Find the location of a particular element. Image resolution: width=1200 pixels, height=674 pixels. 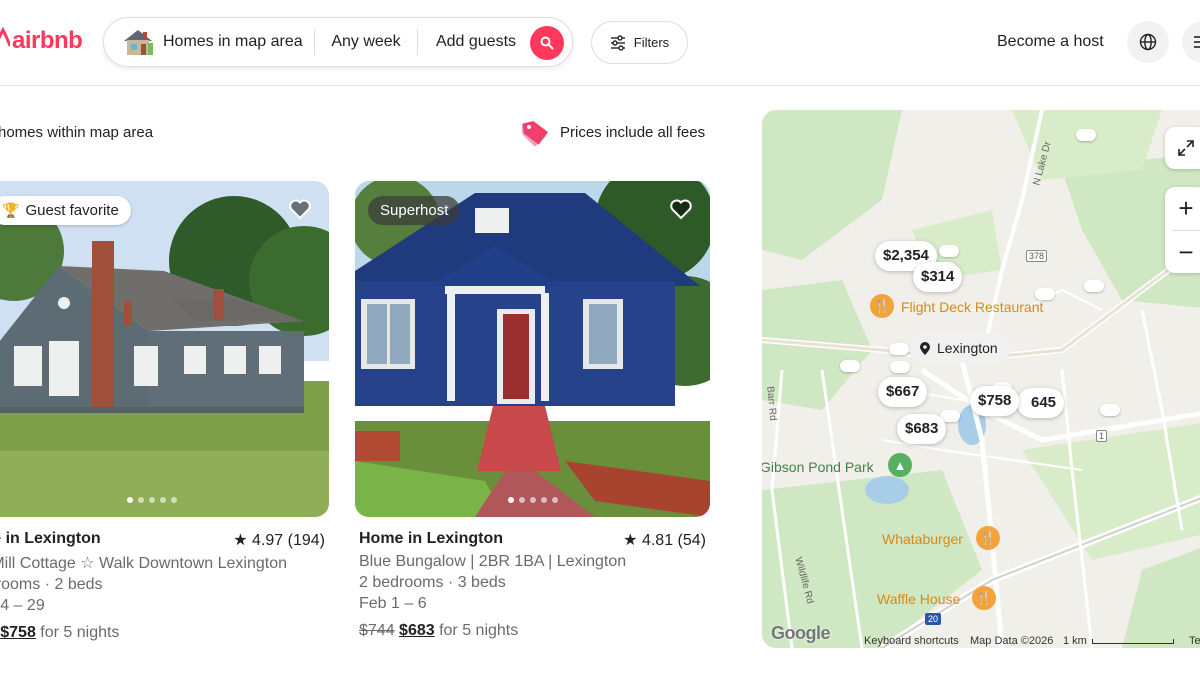

search-who-label: Add guests is located at coordinates (476, 41).